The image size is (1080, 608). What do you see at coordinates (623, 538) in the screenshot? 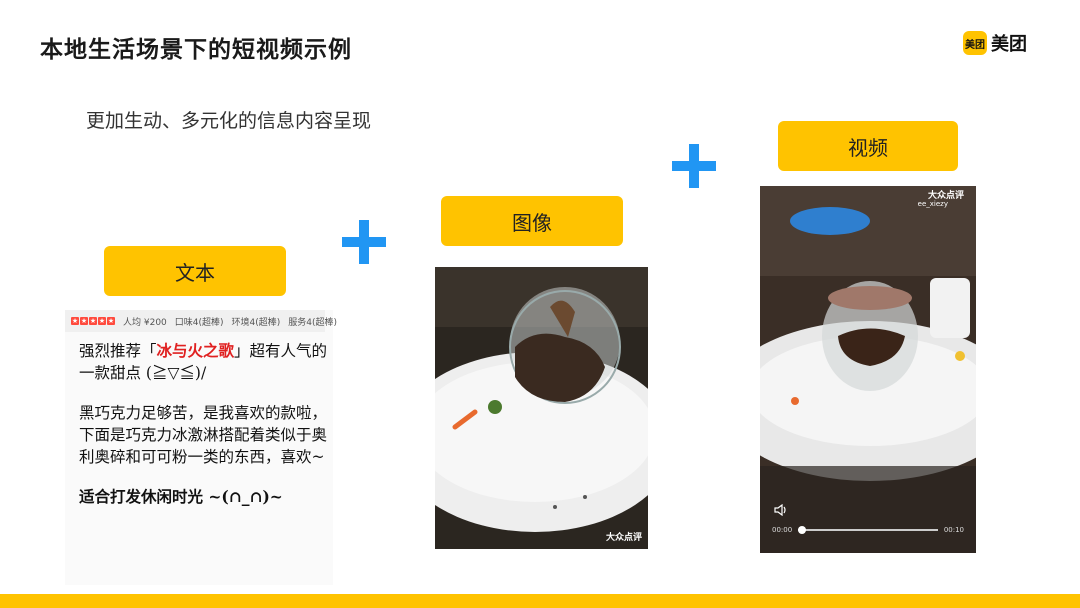
I see `photo-watermark: 大众点评` at bounding box center [623, 538].